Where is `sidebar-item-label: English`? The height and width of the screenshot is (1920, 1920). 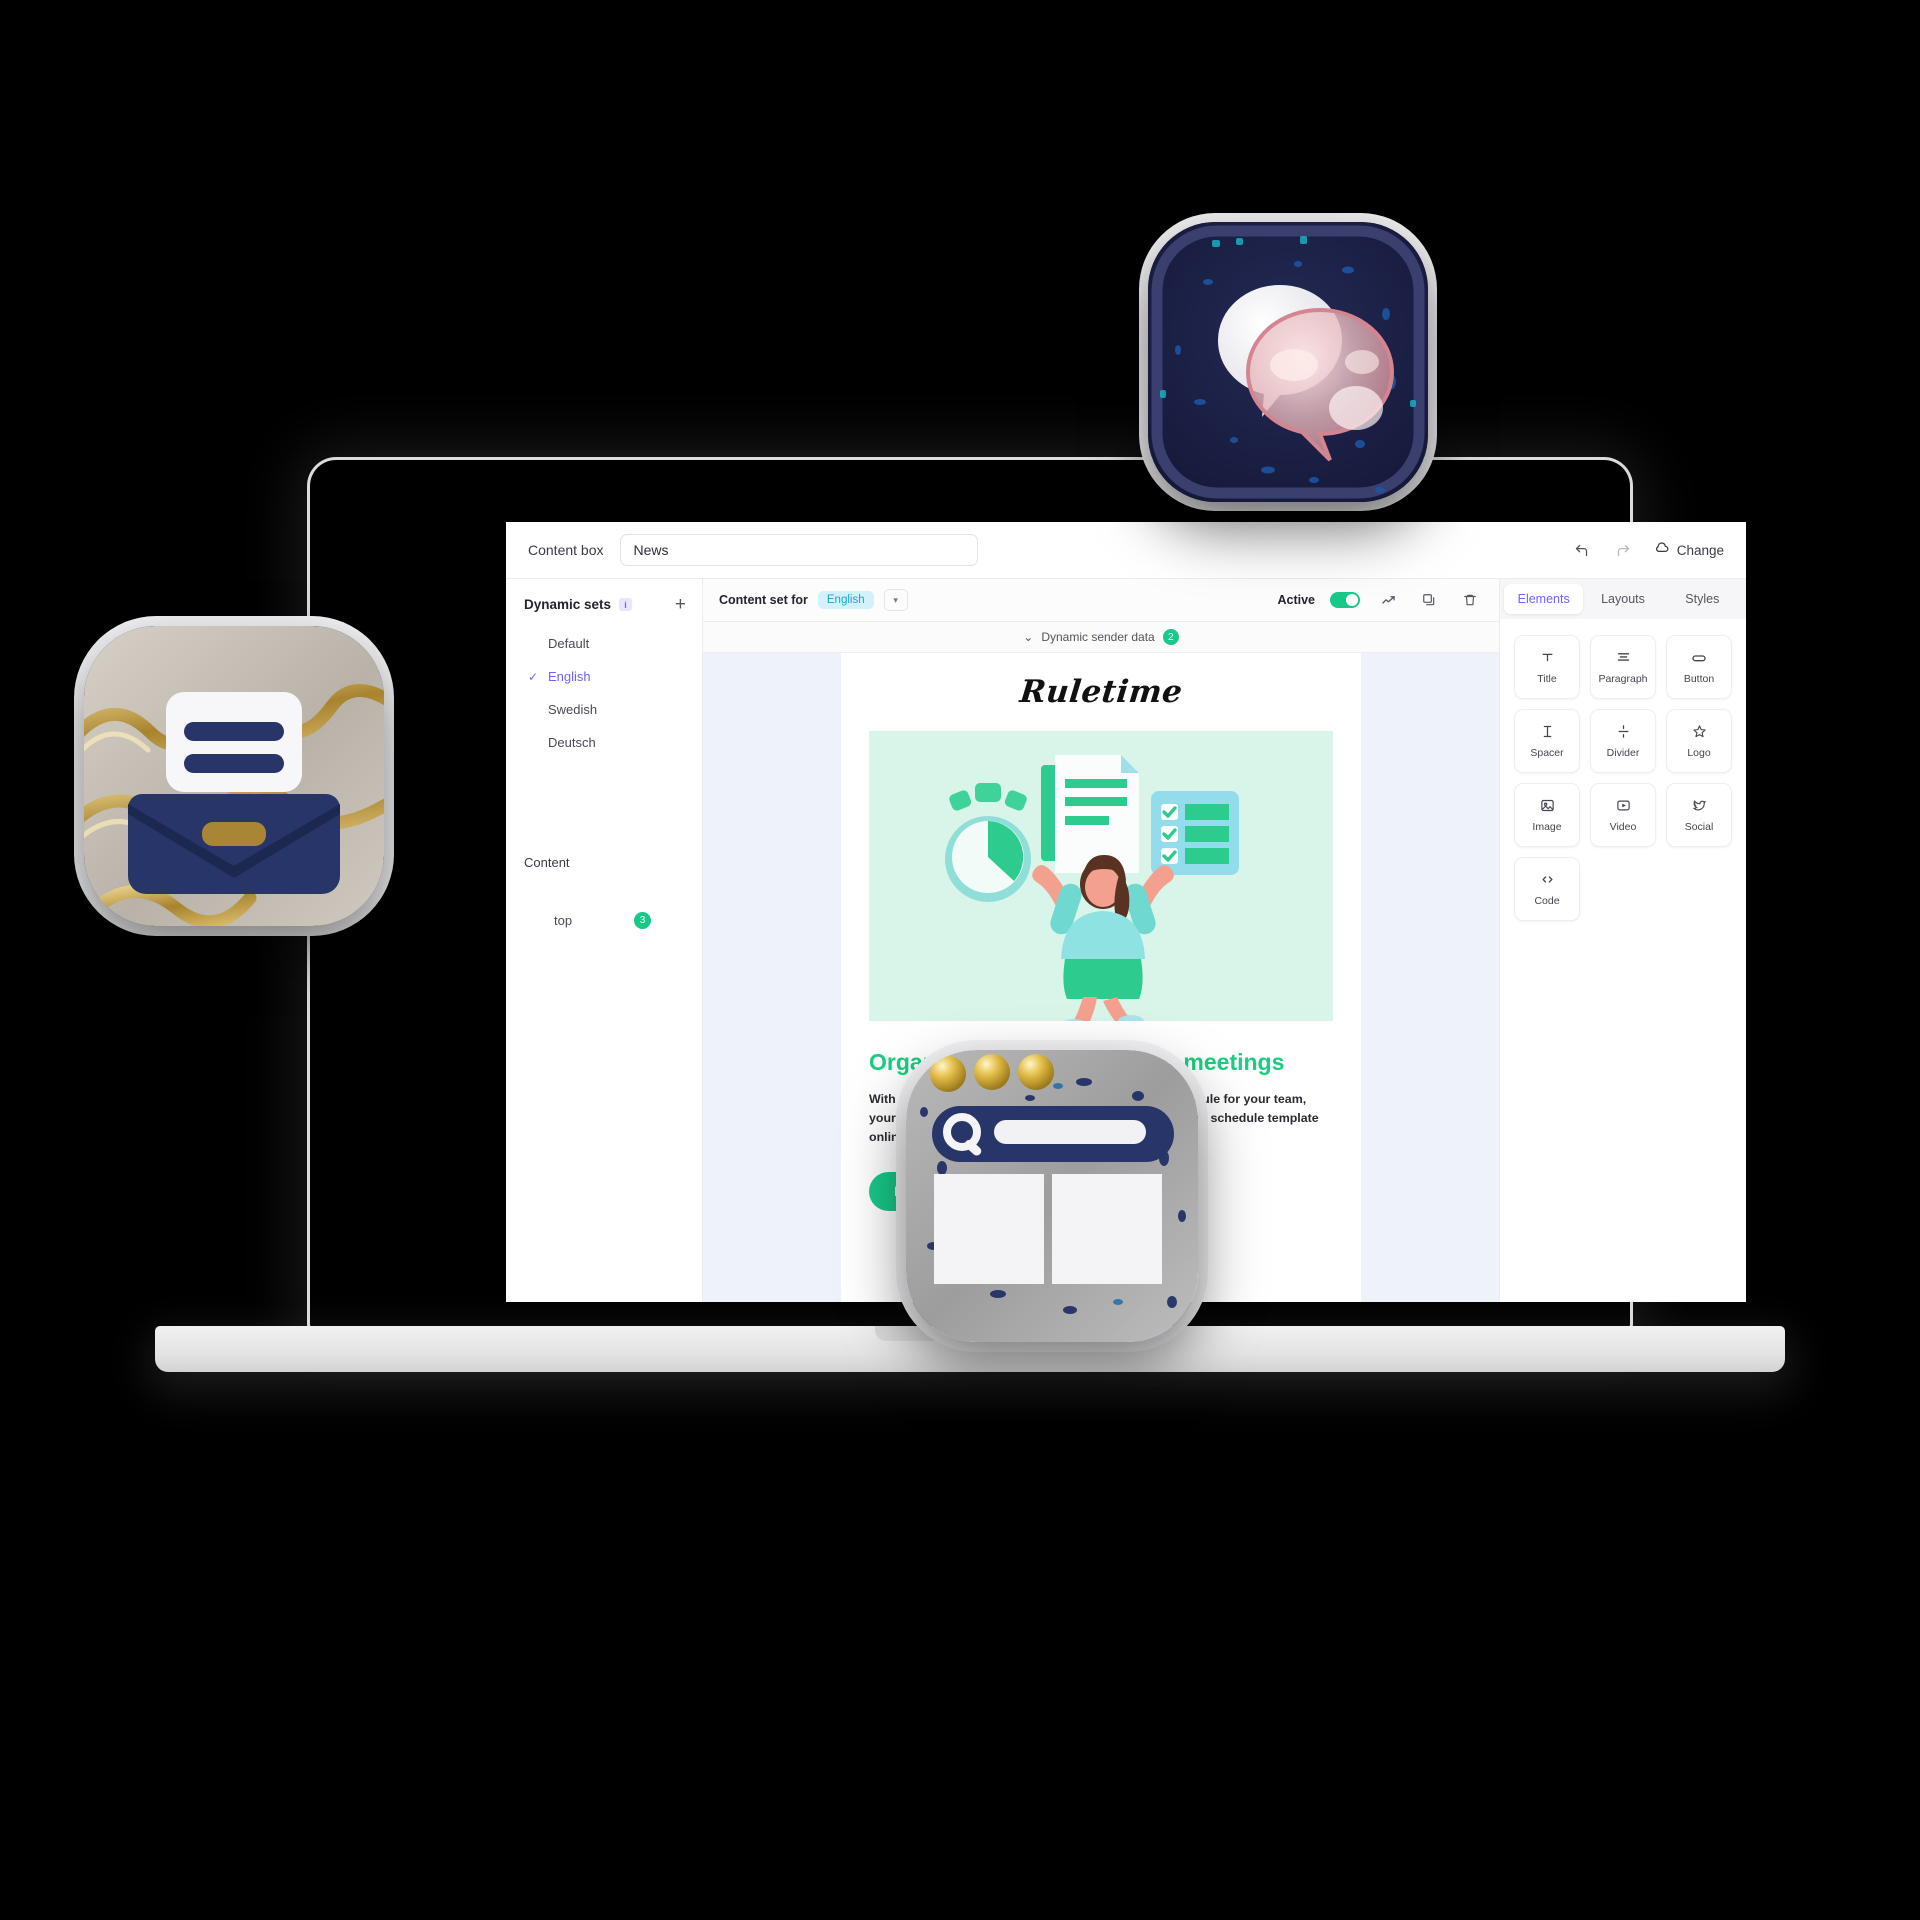 sidebar-item-label: English is located at coordinates (569, 676).